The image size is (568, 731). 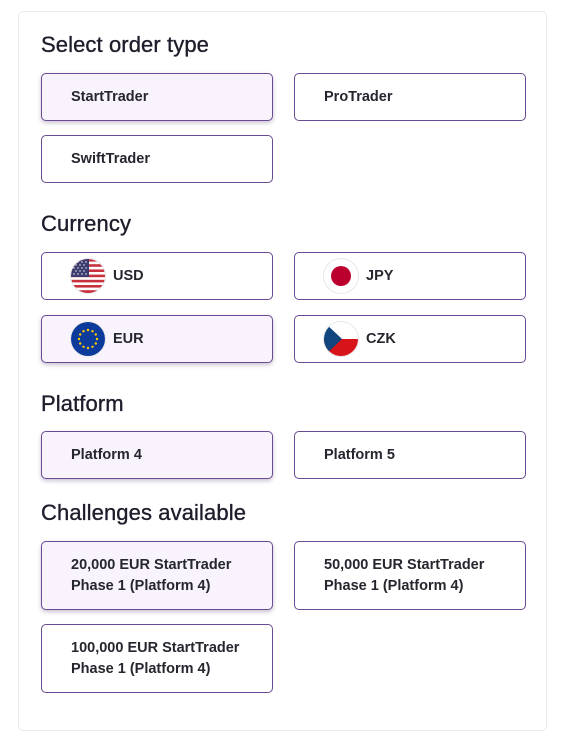 I want to click on option-label: ProTrader, so click(x=358, y=97).